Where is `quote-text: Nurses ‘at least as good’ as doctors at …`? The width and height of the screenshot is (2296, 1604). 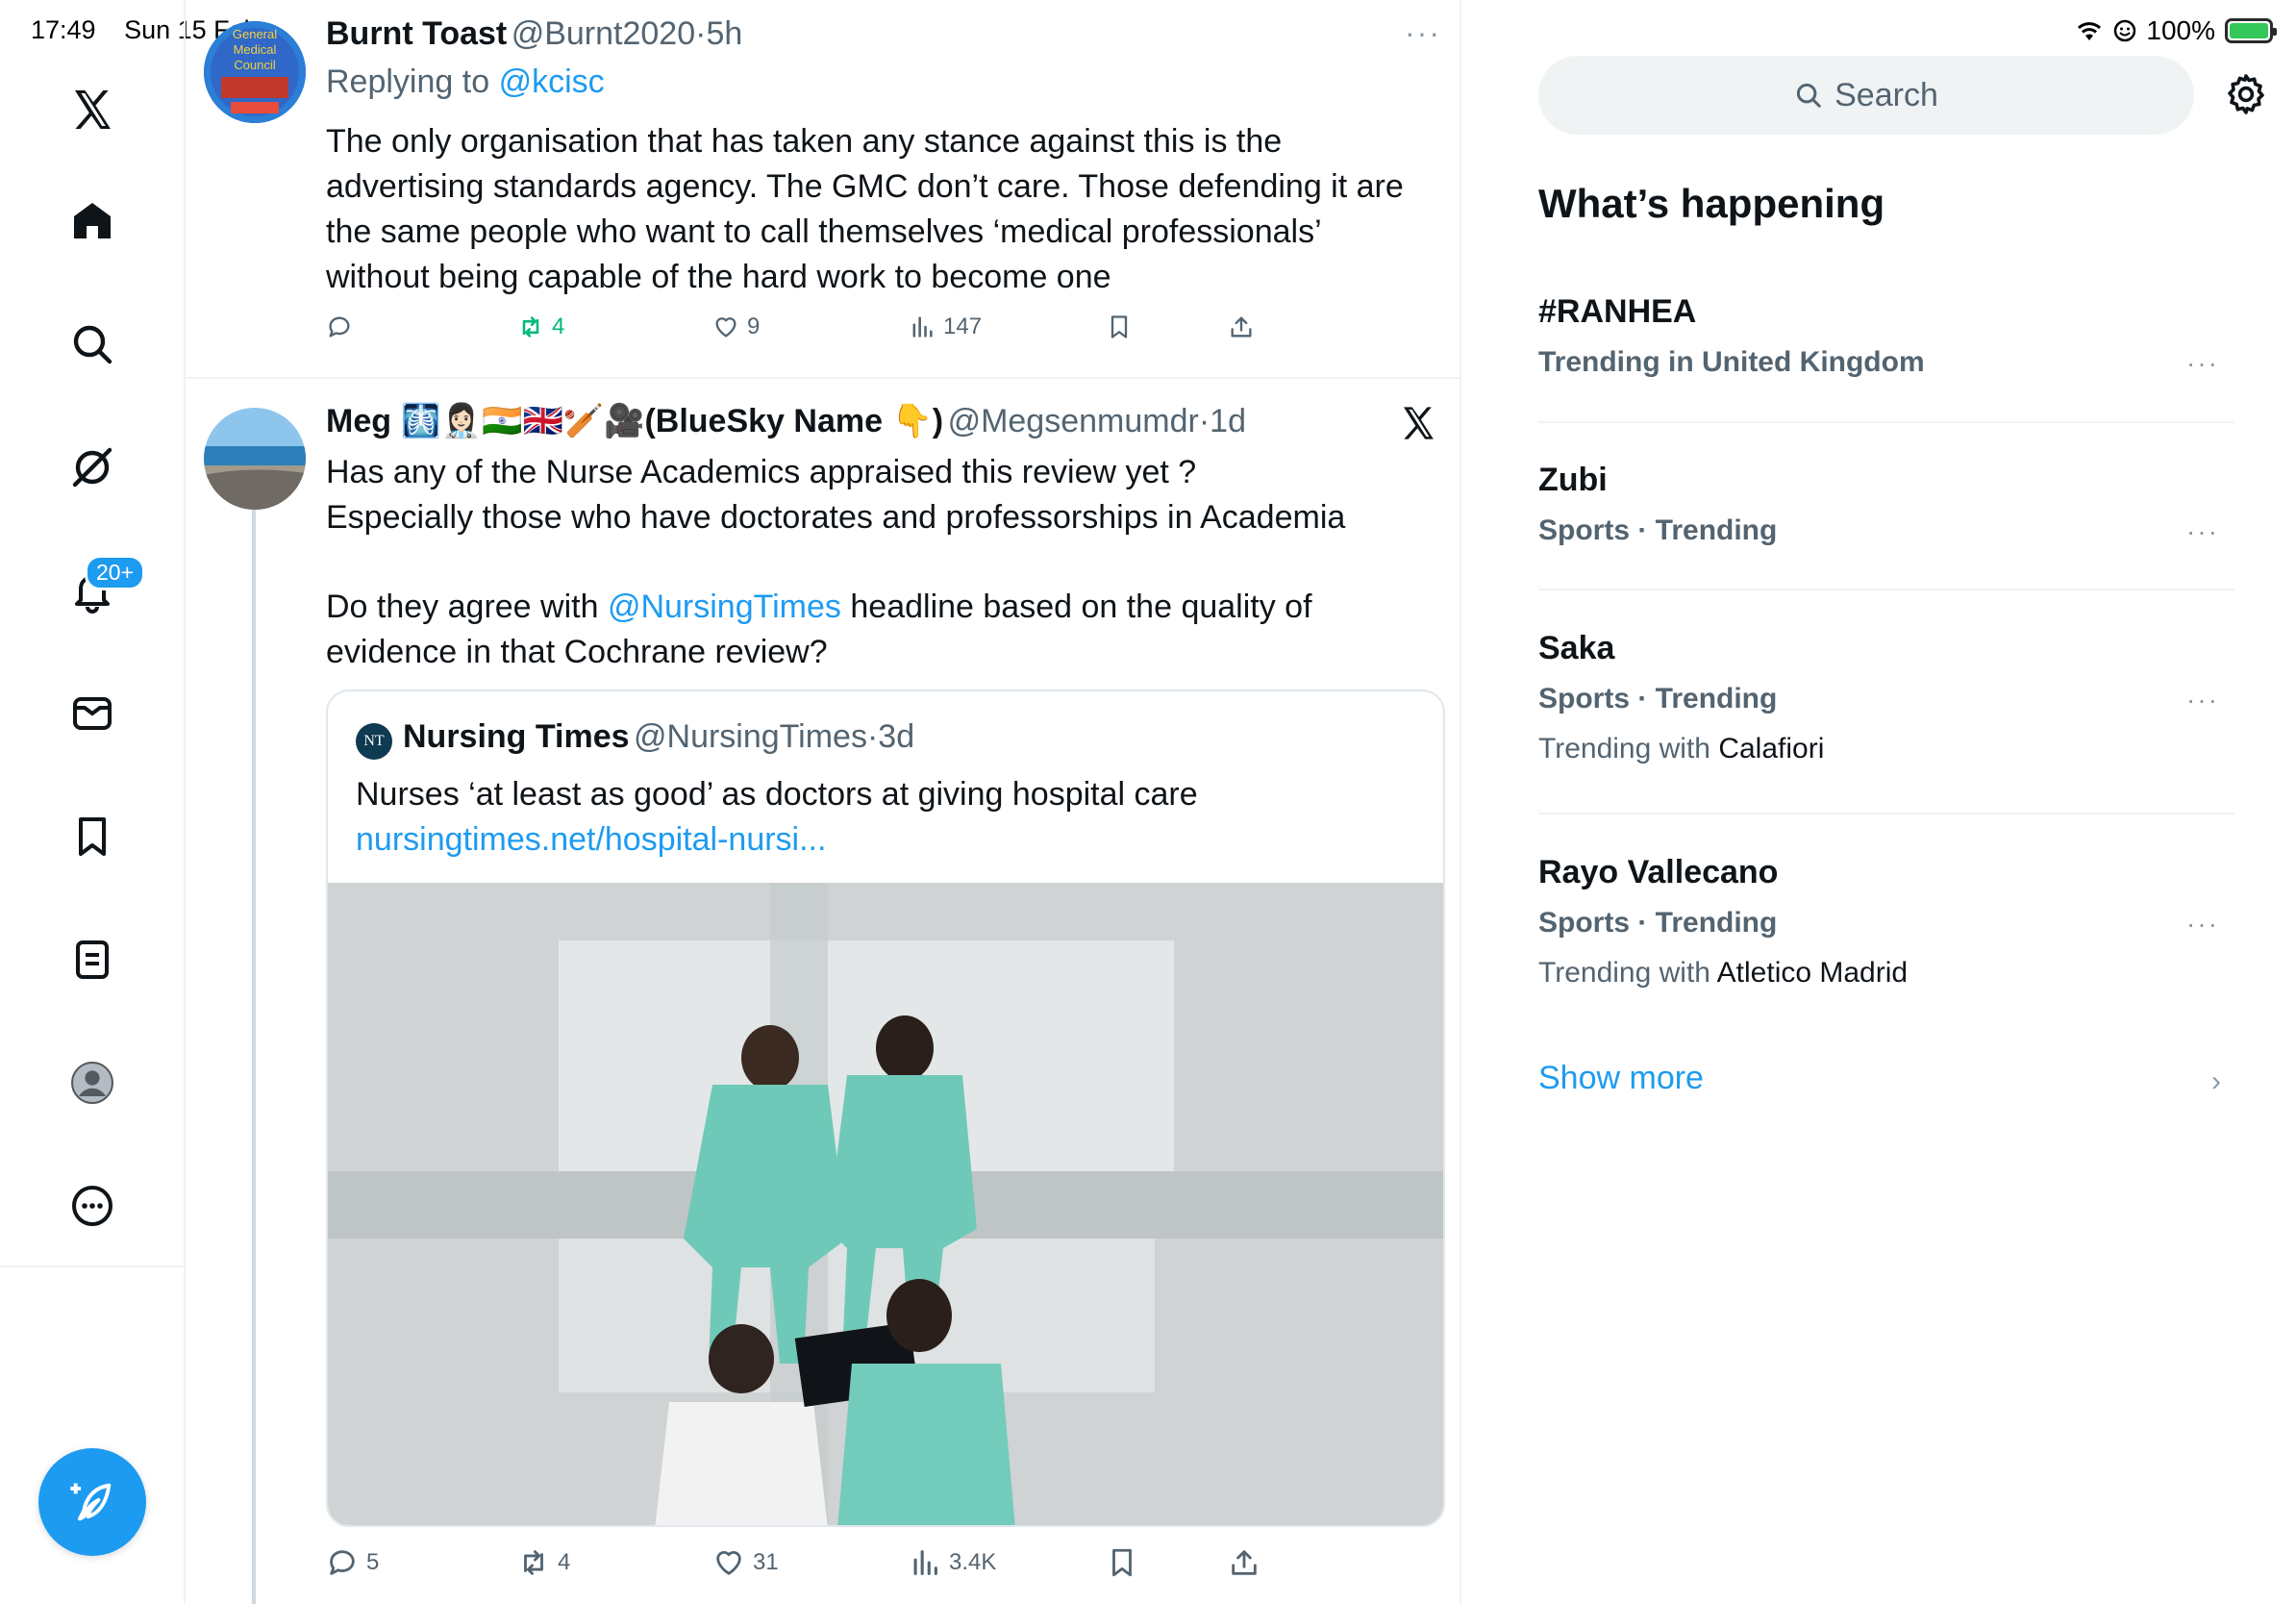
quote-text: Nurses ‘at least as good’ as doctors at … is located at coordinates (777, 794).